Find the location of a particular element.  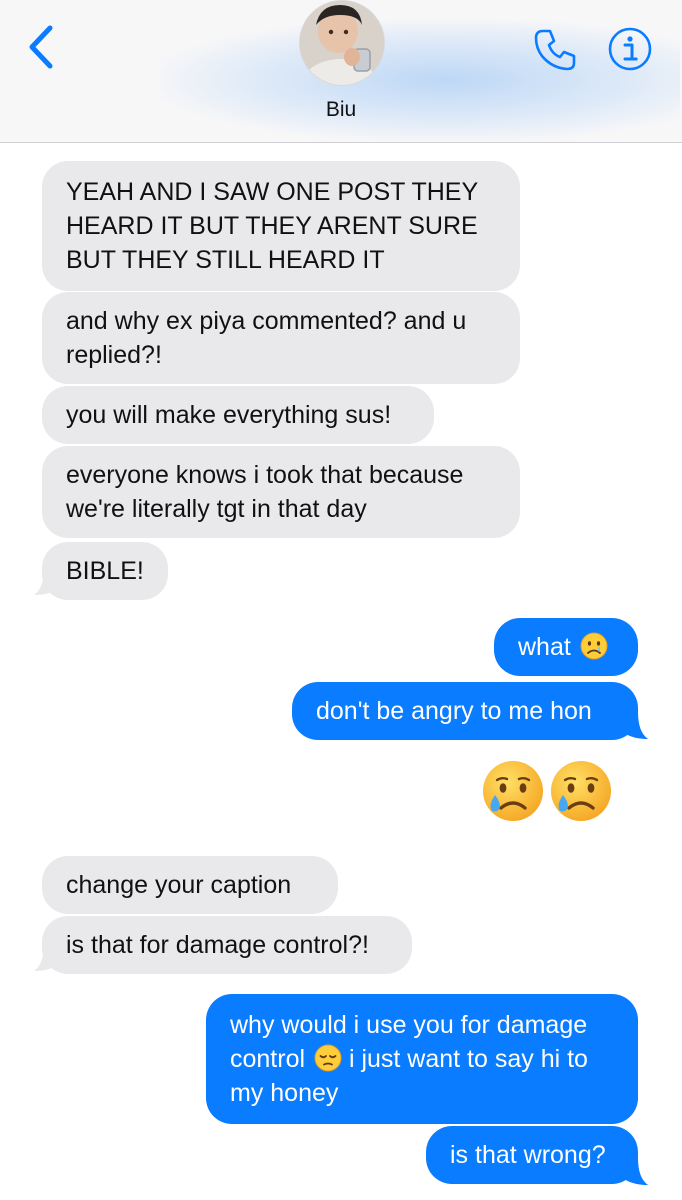

message-line: you will make everything sus! is located at coordinates (229, 415).